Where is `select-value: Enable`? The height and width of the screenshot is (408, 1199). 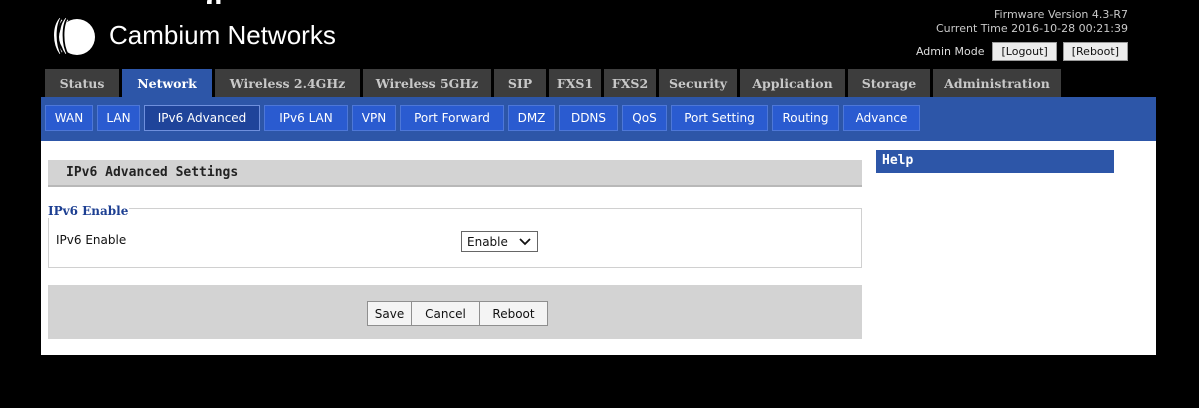 select-value: Enable is located at coordinates (487, 241).